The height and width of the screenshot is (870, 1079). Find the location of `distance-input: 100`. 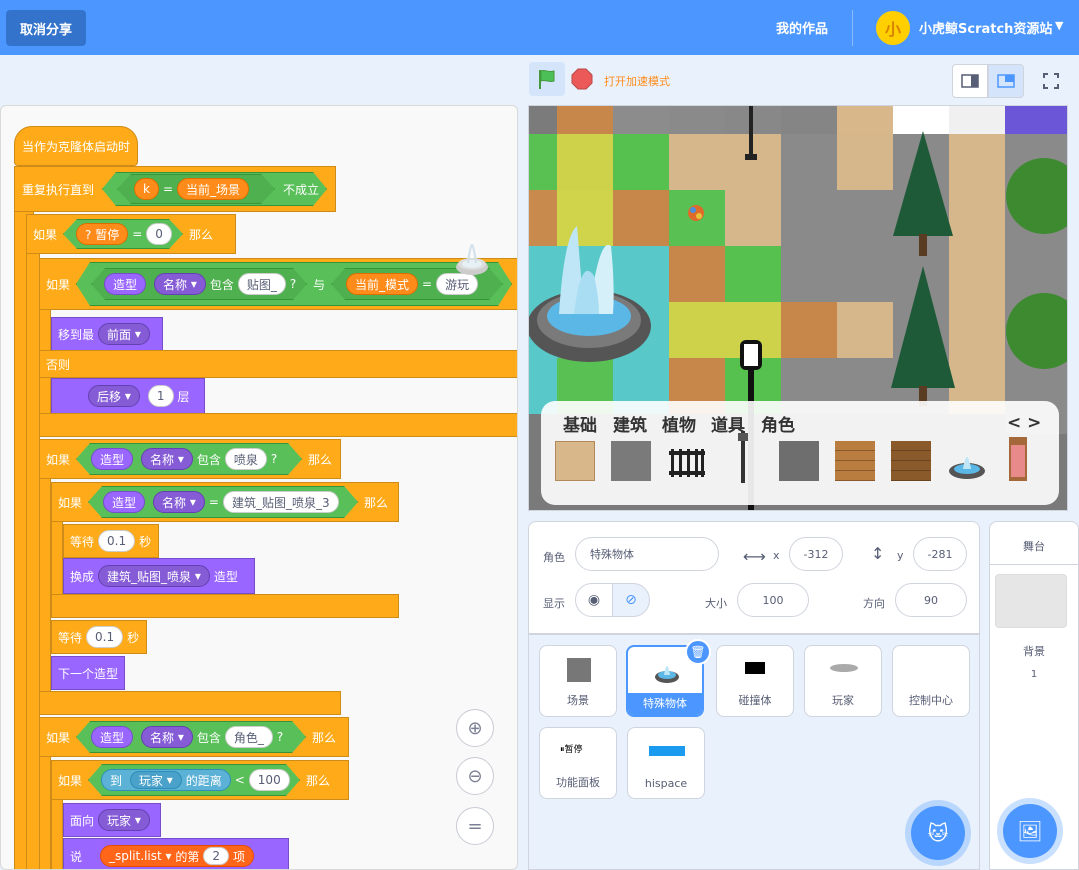

distance-input: 100 is located at coordinates (269, 780).